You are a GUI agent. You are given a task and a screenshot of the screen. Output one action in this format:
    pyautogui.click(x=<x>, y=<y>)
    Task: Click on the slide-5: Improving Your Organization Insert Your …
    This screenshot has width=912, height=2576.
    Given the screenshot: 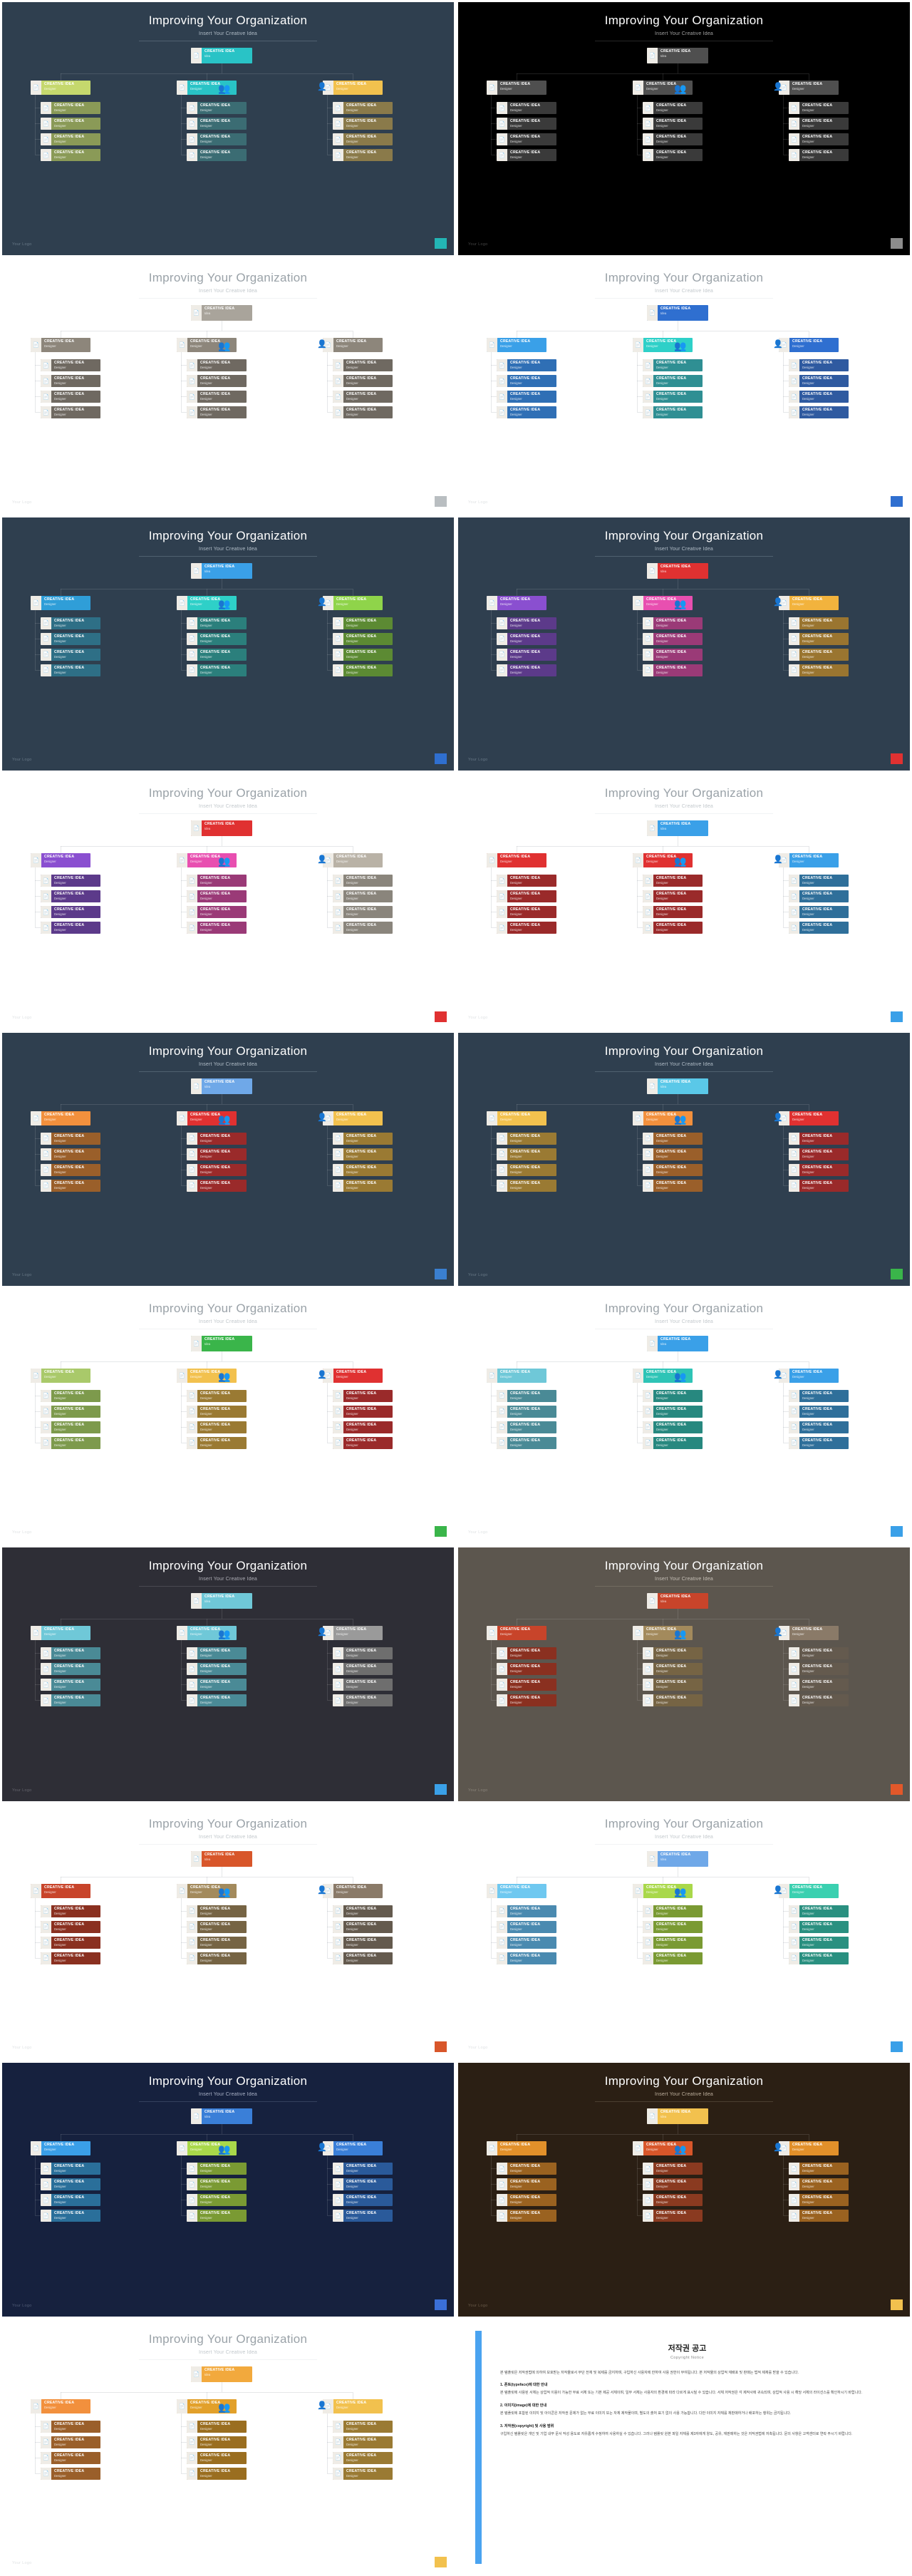 What is the action you would take?
    pyautogui.click(x=228, y=644)
    